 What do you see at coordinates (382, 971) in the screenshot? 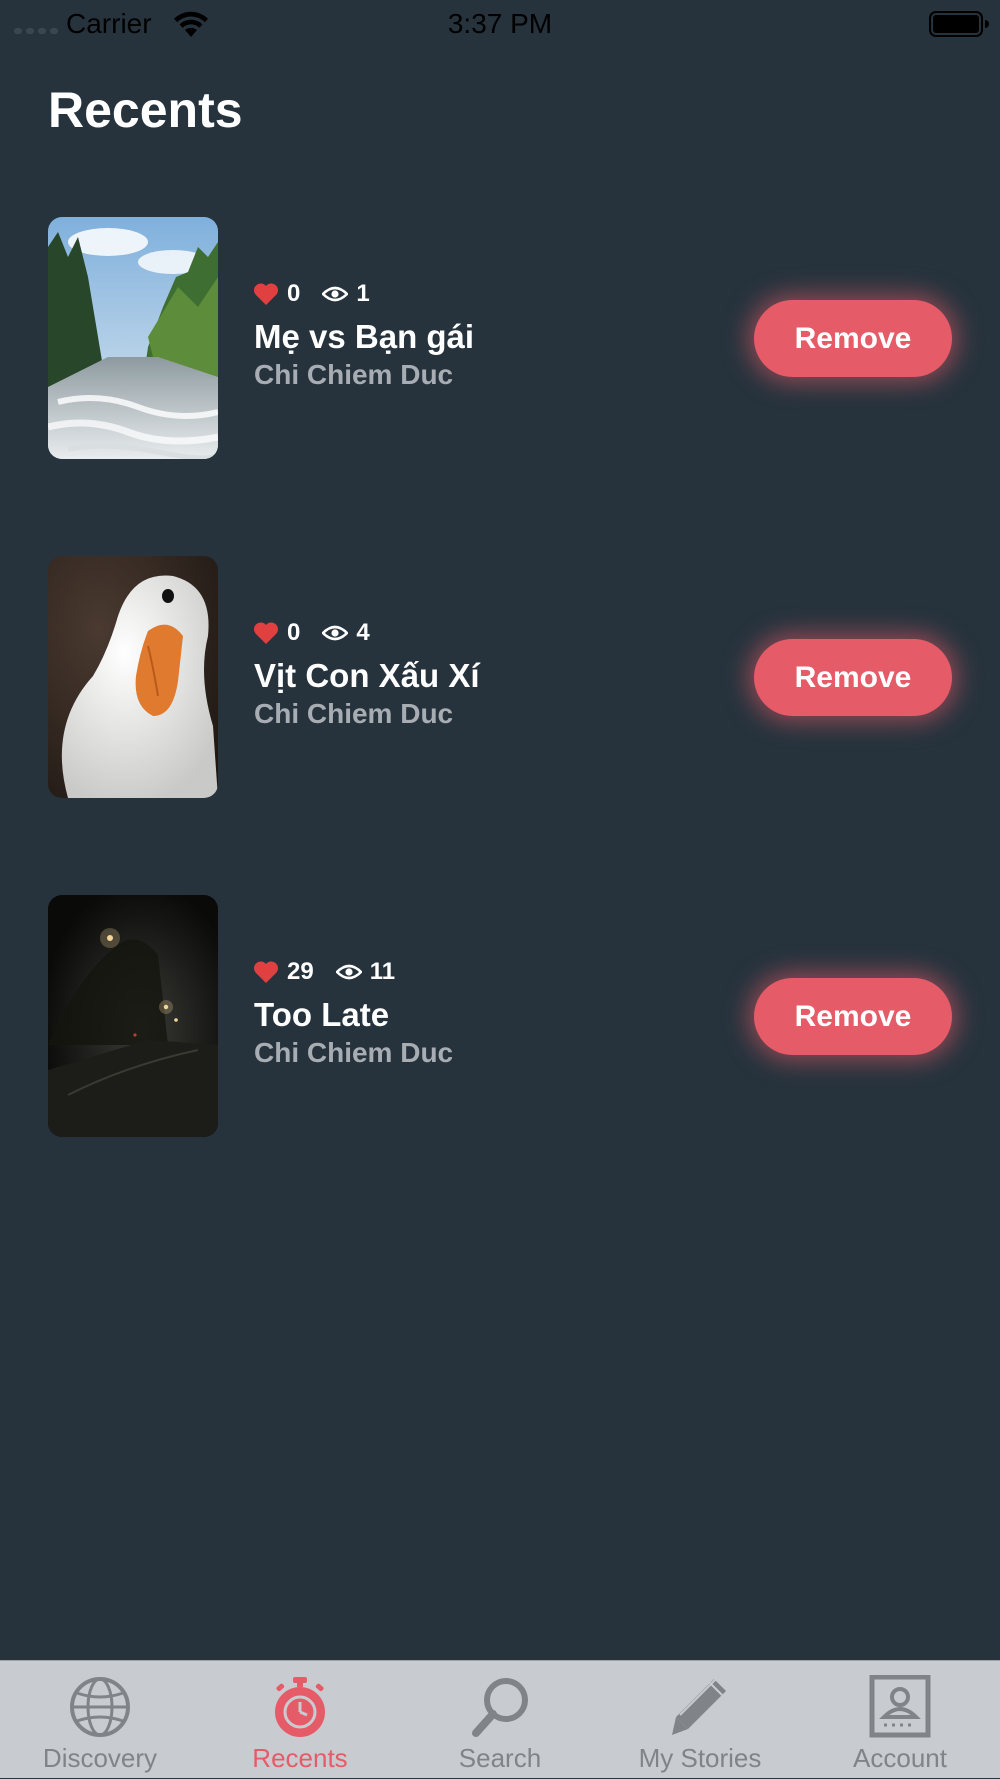
I see `views-count: 11` at bounding box center [382, 971].